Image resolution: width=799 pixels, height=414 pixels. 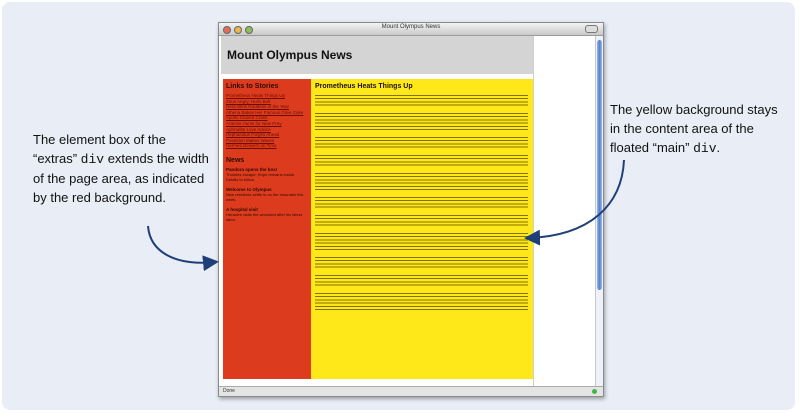 I want to click on main-heading: Prometheus Heats Things Up, so click(x=364, y=86).